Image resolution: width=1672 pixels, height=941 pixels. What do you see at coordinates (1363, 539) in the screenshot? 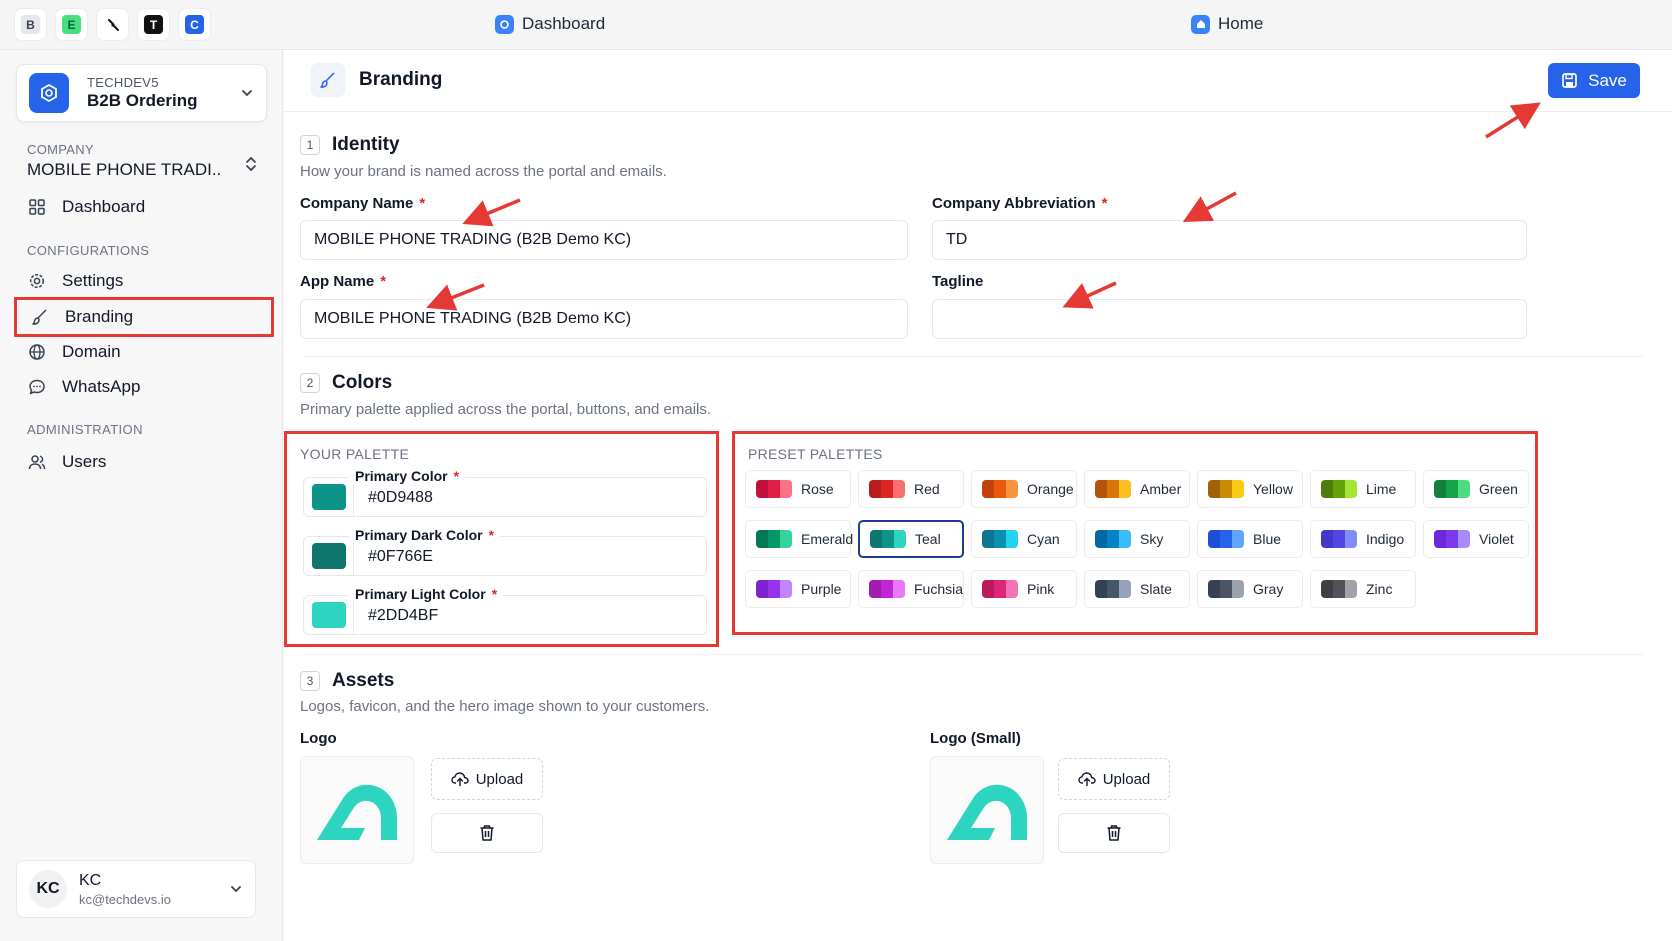
I see `preset-indigo: Indigo` at bounding box center [1363, 539].